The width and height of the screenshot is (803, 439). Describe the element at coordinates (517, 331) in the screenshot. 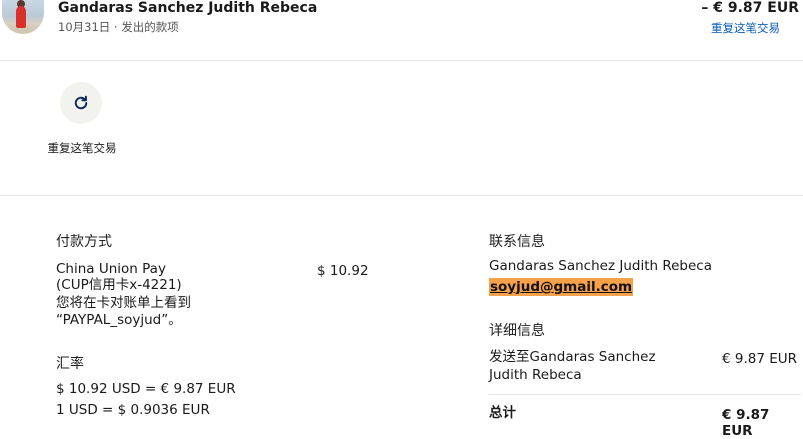

I see `details-heading: 详细信息` at that location.